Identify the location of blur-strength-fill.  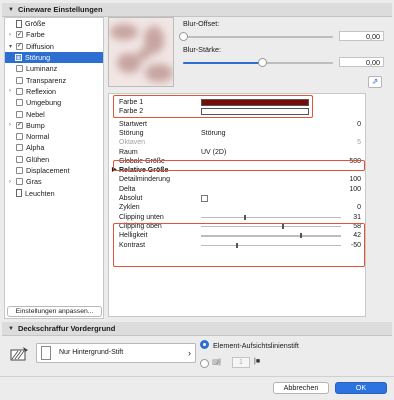
(223, 63).